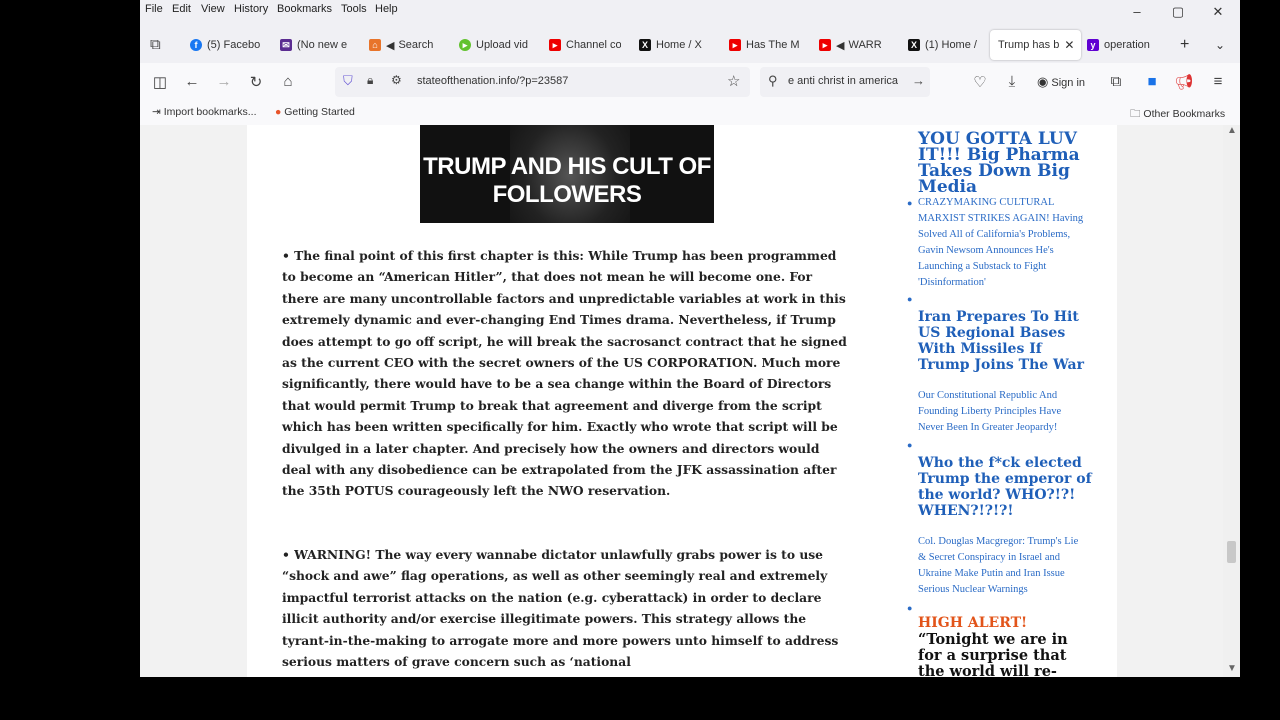 The height and width of the screenshot is (720, 1280). What do you see at coordinates (1043, 81) in the screenshot?
I see `account-icon: ◉` at bounding box center [1043, 81].